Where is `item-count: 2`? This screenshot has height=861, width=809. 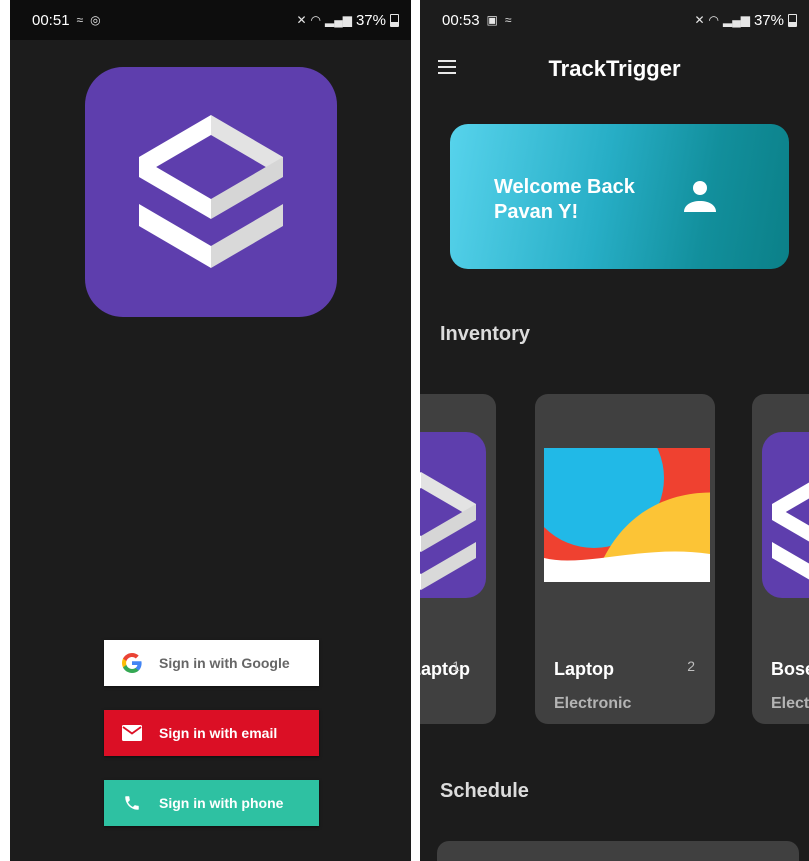
item-count: 2 is located at coordinates (691, 666).